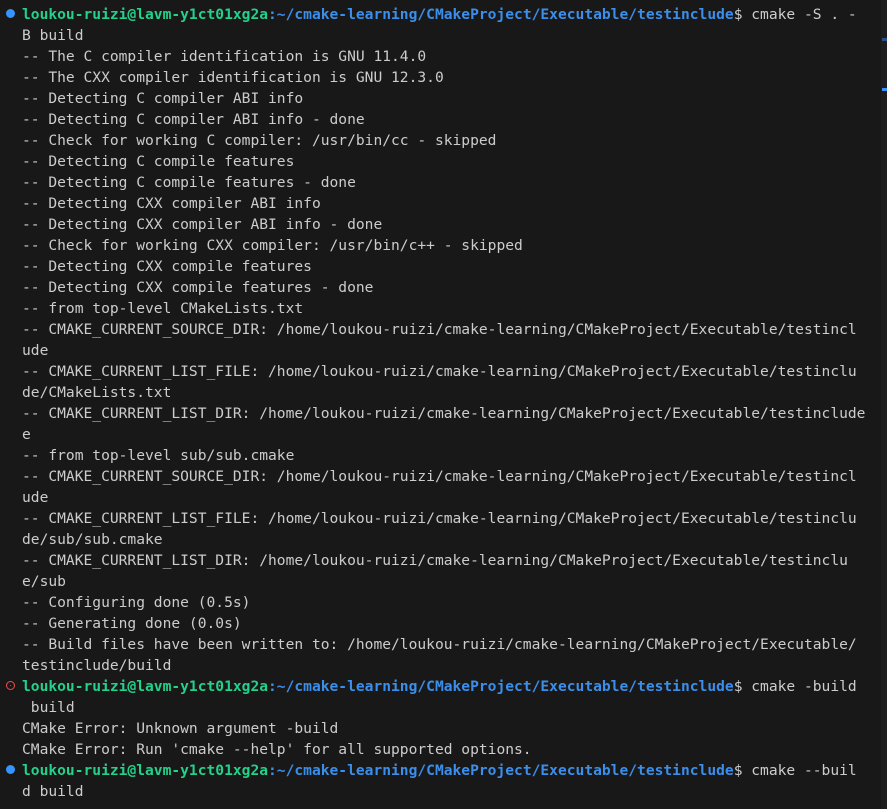  What do you see at coordinates (171, 203) in the screenshot?
I see `output-text: -- Detecting CXX compiler ABI info` at bounding box center [171, 203].